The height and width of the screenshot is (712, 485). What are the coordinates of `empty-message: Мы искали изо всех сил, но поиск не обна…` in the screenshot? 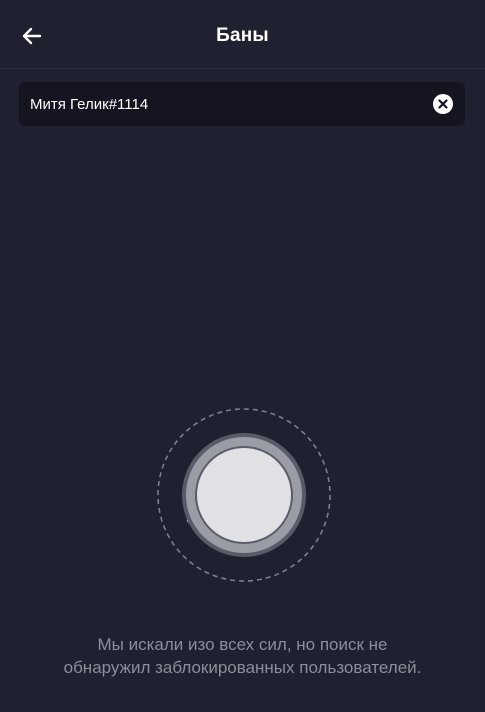 It's located at (242, 656).